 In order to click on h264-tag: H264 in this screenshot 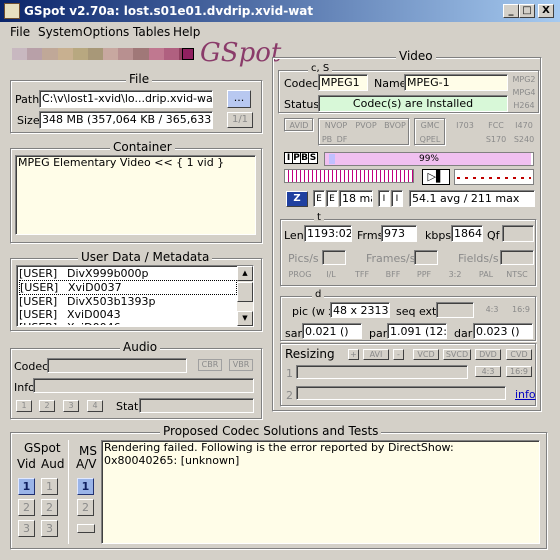, I will do `click(524, 105)`.